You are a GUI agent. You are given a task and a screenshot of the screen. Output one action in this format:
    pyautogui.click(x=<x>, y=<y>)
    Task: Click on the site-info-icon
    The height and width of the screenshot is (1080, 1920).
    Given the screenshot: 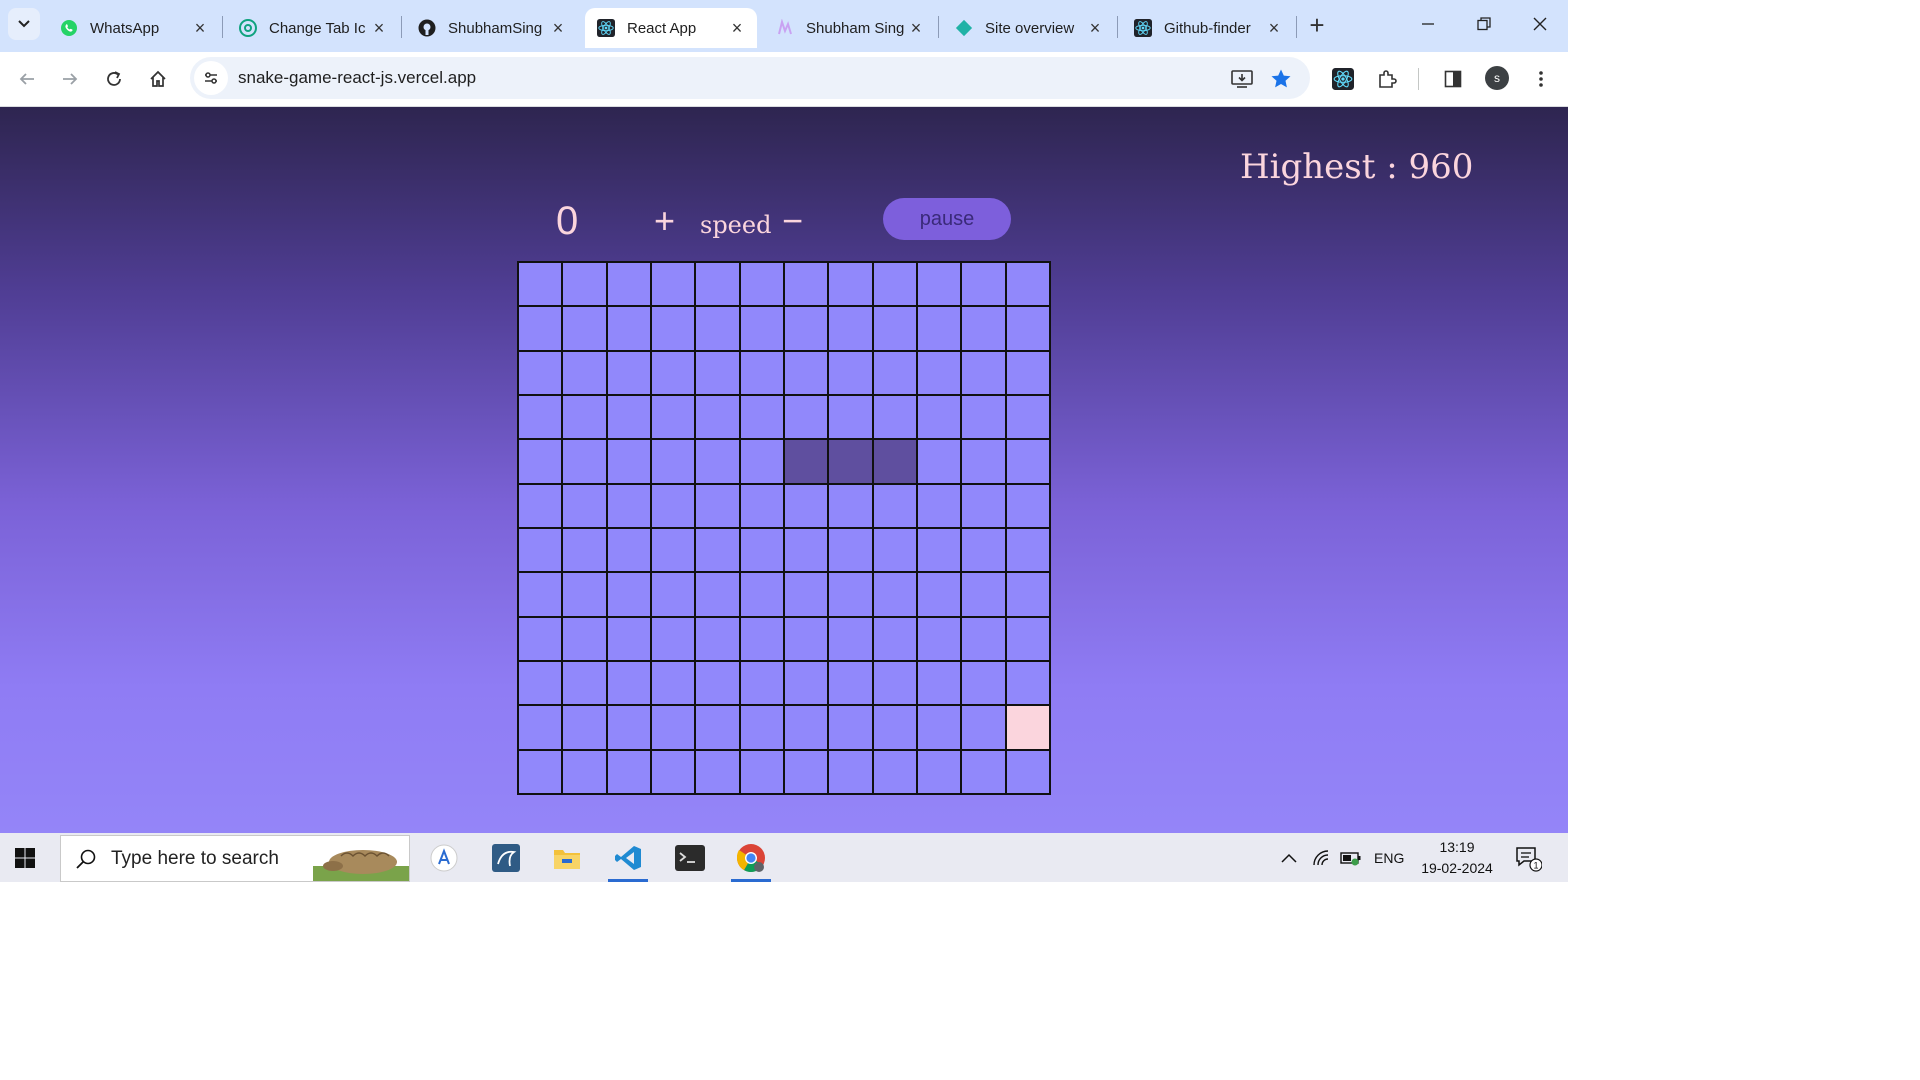 What is the action you would take?
    pyautogui.click(x=211, y=78)
    